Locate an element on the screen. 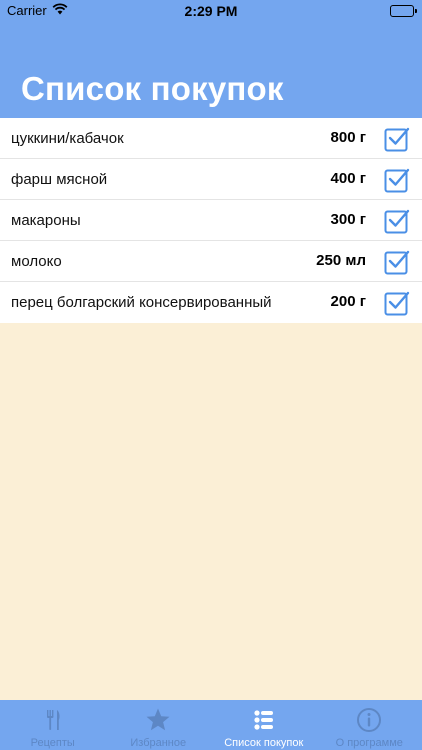 Image resolution: width=422 pixels, height=750 pixels. tab-about: О программе is located at coordinates (369, 725).